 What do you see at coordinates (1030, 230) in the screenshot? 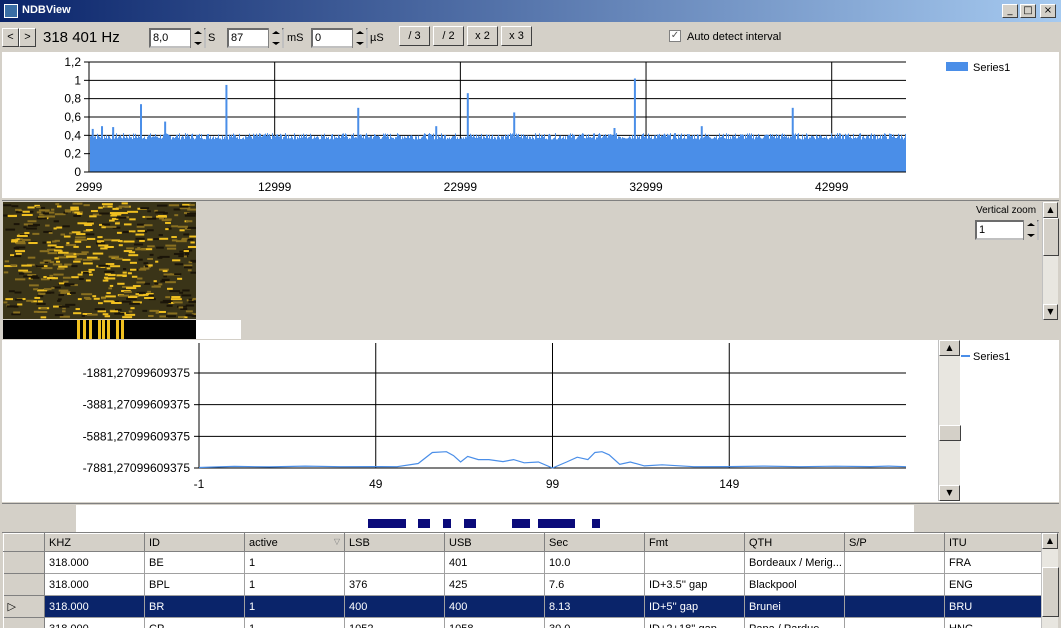
I see `vertical-zoom-spin-buttons` at bounding box center [1030, 230].